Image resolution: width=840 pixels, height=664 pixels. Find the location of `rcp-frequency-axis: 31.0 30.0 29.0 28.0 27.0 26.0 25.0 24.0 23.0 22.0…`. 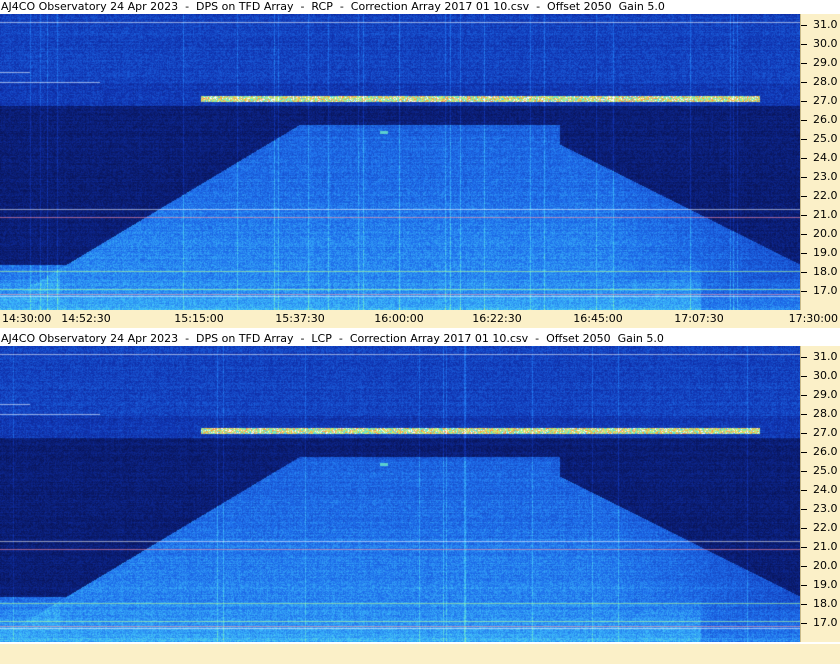

rcp-frequency-axis: 31.0 30.0 29.0 28.0 27.0 26.0 25.0 24.0 23.0 22.0… is located at coordinates (820, 162).